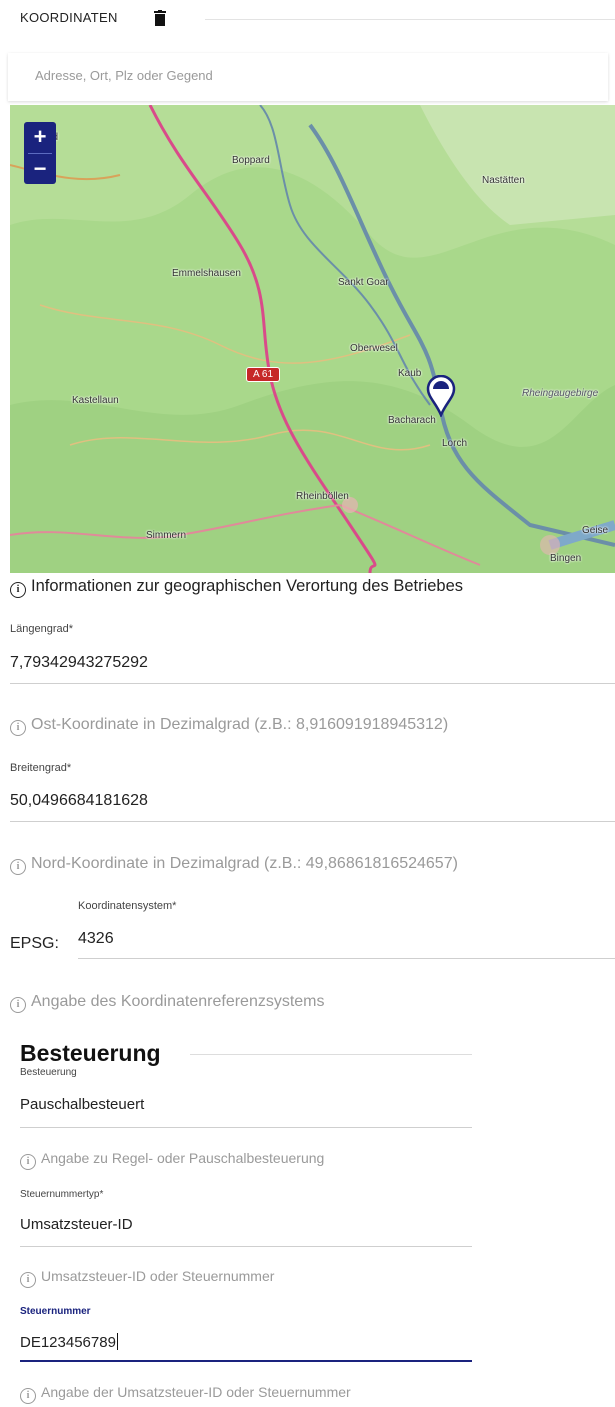  Describe the element at coordinates (160, 18) in the screenshot. I see `trash-icon` at that location.